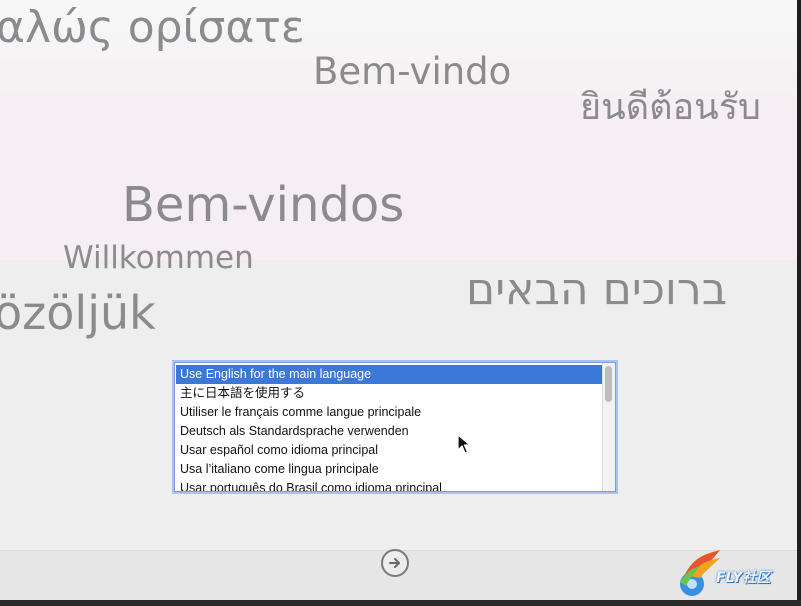  Describe the element at coordinates (389, 431) in the screenshot. I see `language-option-german: Deutsch als Standardsprache verwenden` at that location.